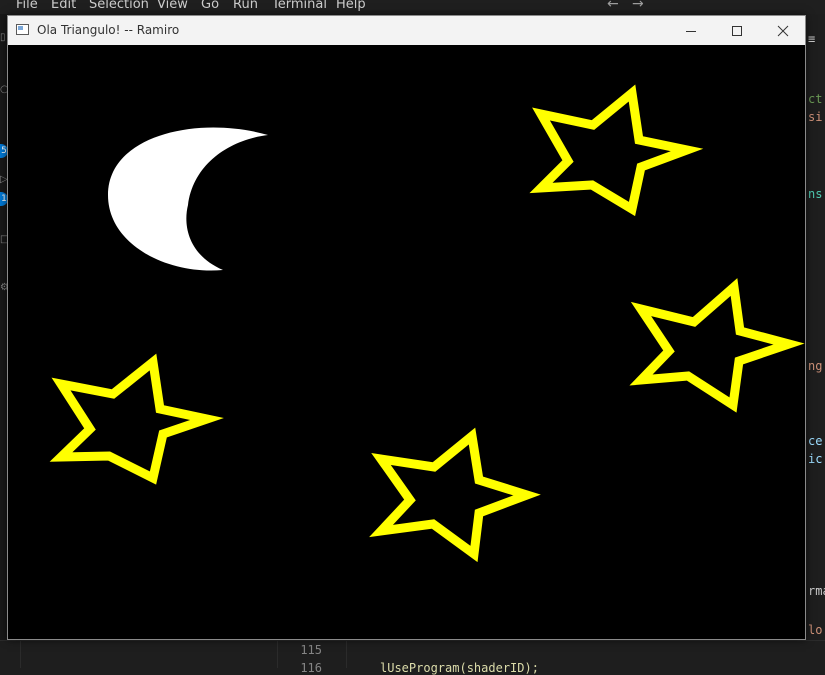 The image size is (825, 675). What do you see at coordinates (816, 591) in the screenshot?
I see `code-fragment: rma` at bounding box center [816, 591].